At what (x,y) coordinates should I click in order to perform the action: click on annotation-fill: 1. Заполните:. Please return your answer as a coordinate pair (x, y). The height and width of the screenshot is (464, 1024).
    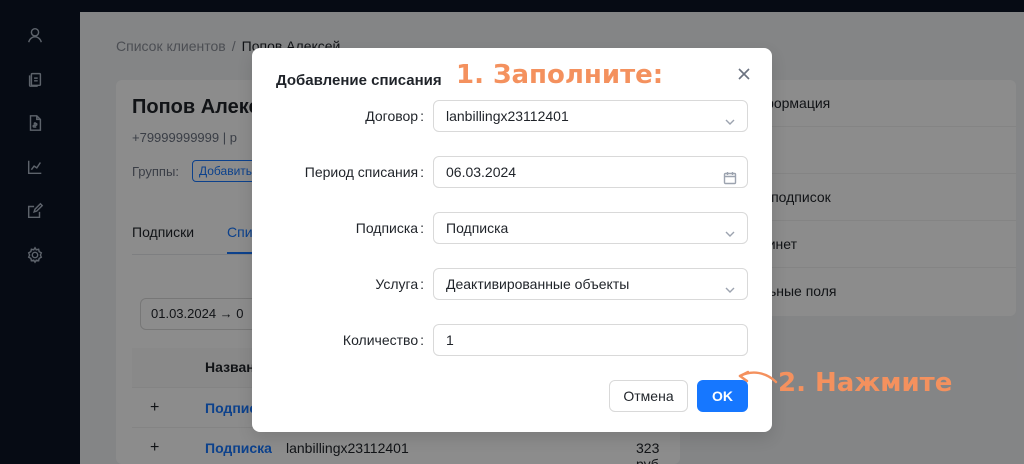
    Looking at the image, I should click on (560, 75).